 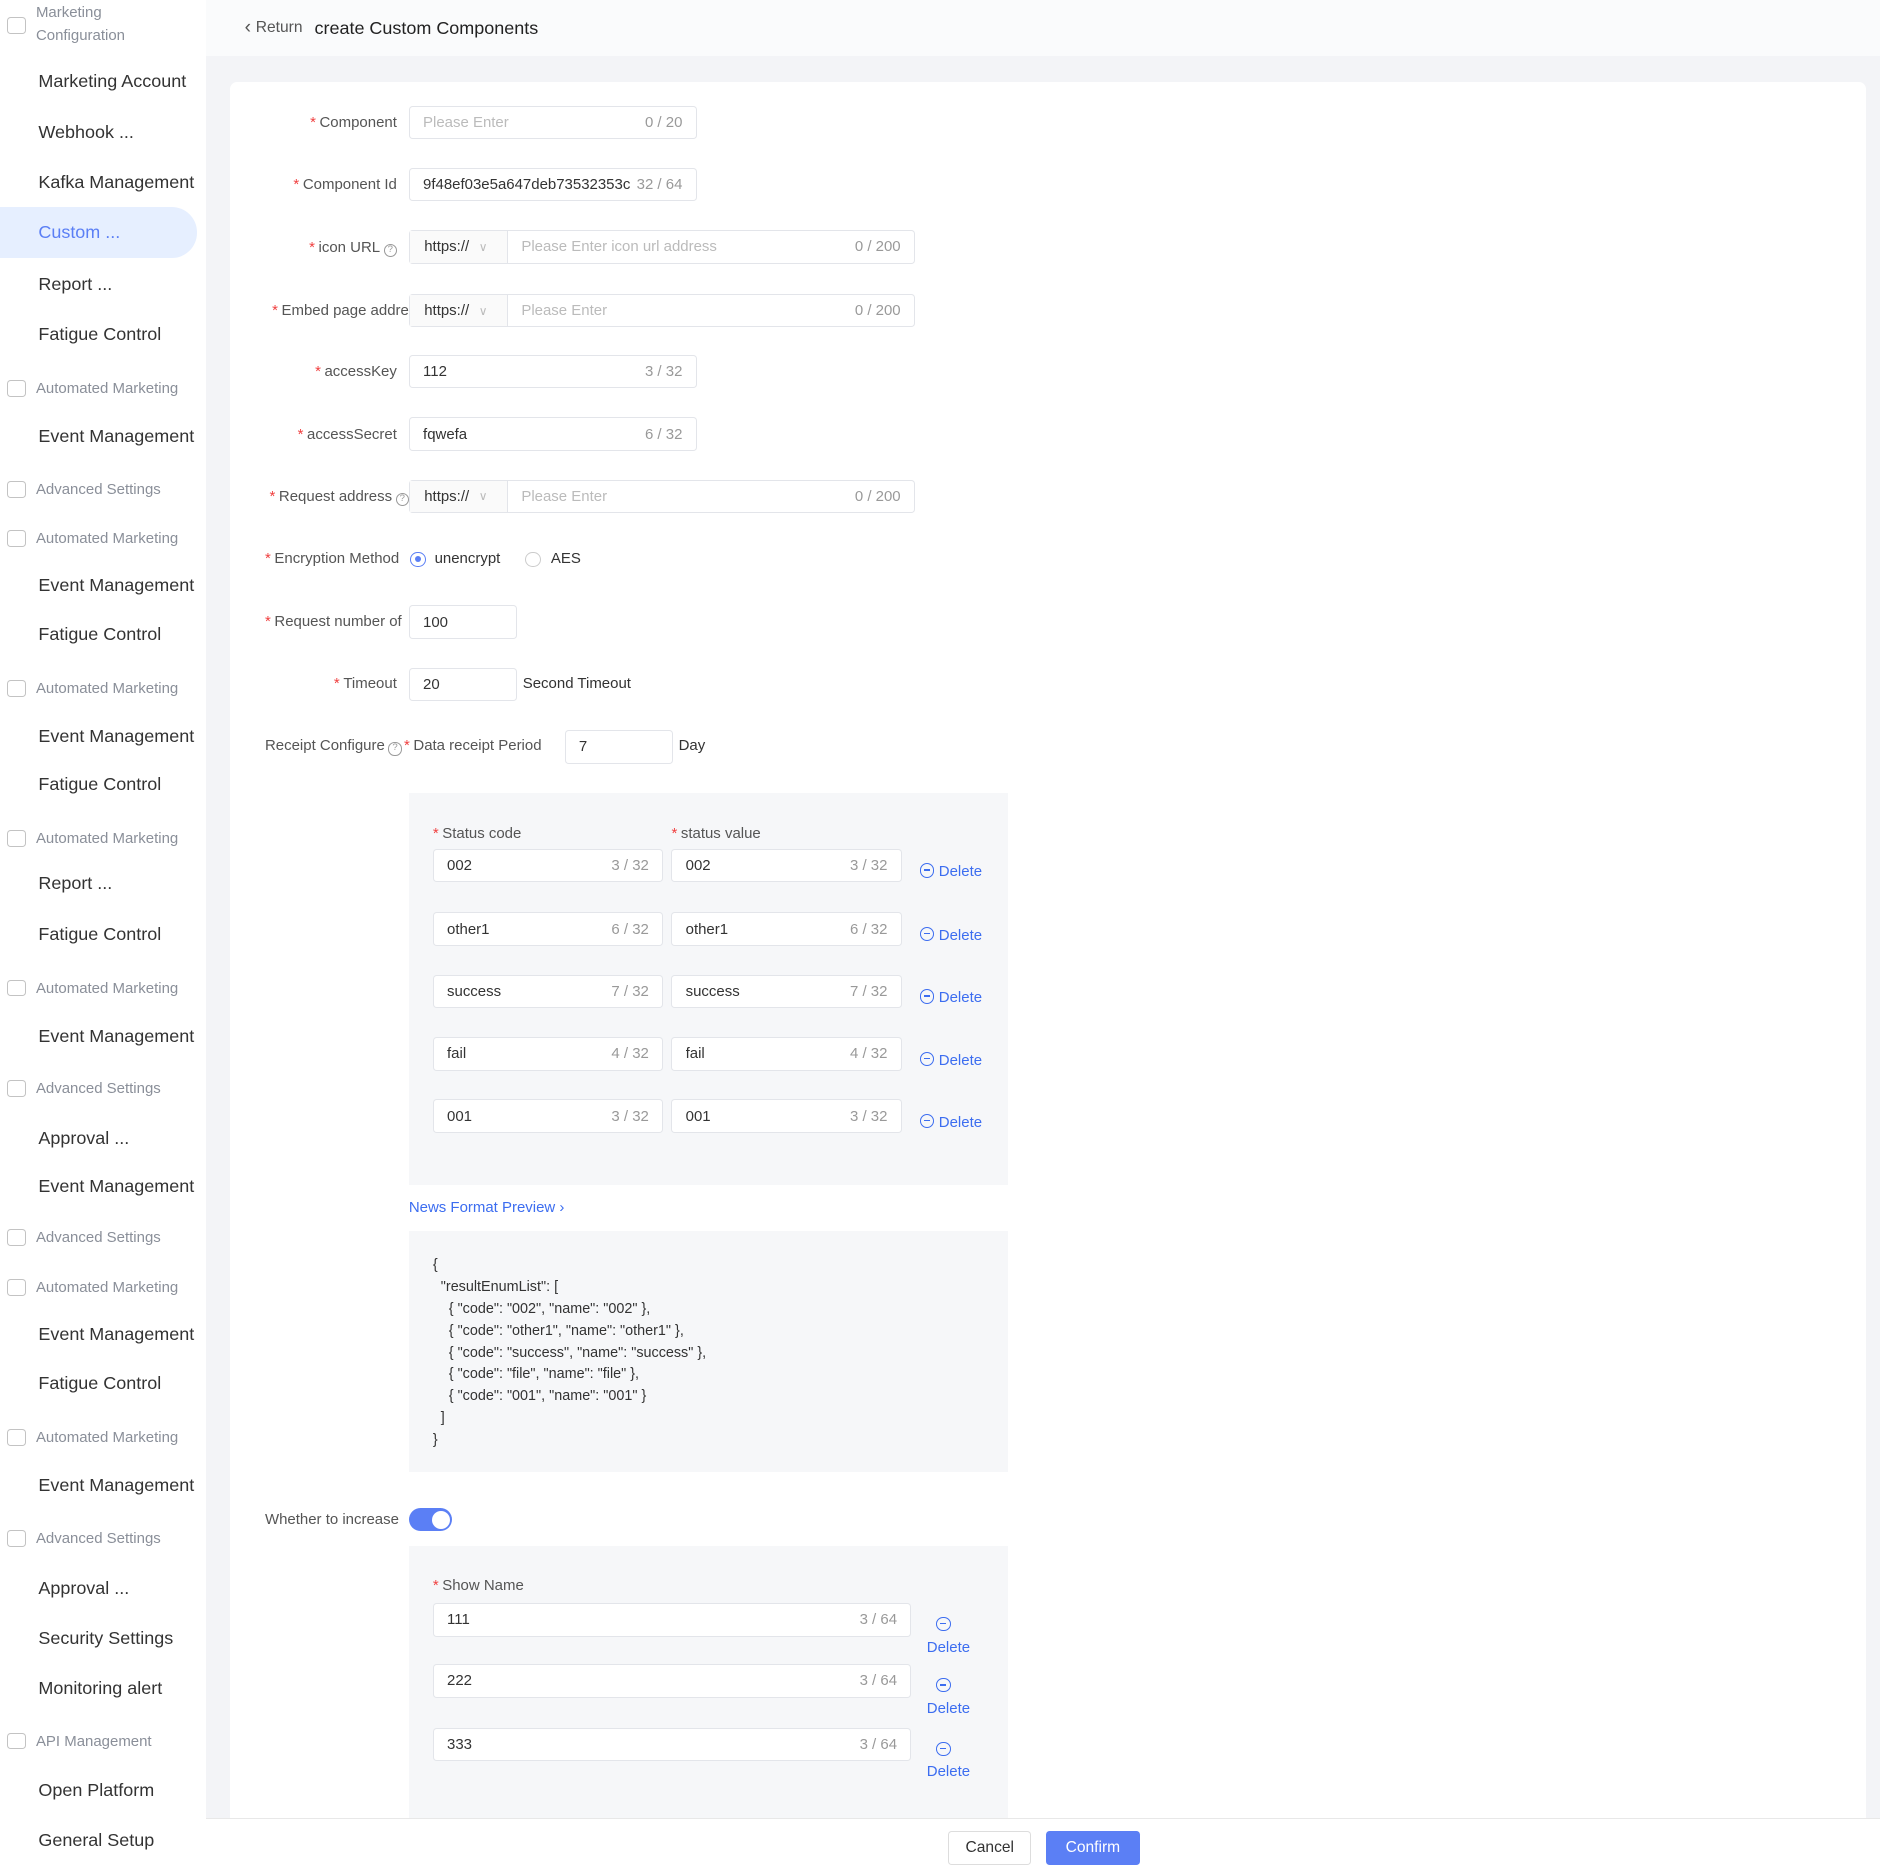 I want to click on radio-unencrypt: unencrypt, so click(x=455, y=558).